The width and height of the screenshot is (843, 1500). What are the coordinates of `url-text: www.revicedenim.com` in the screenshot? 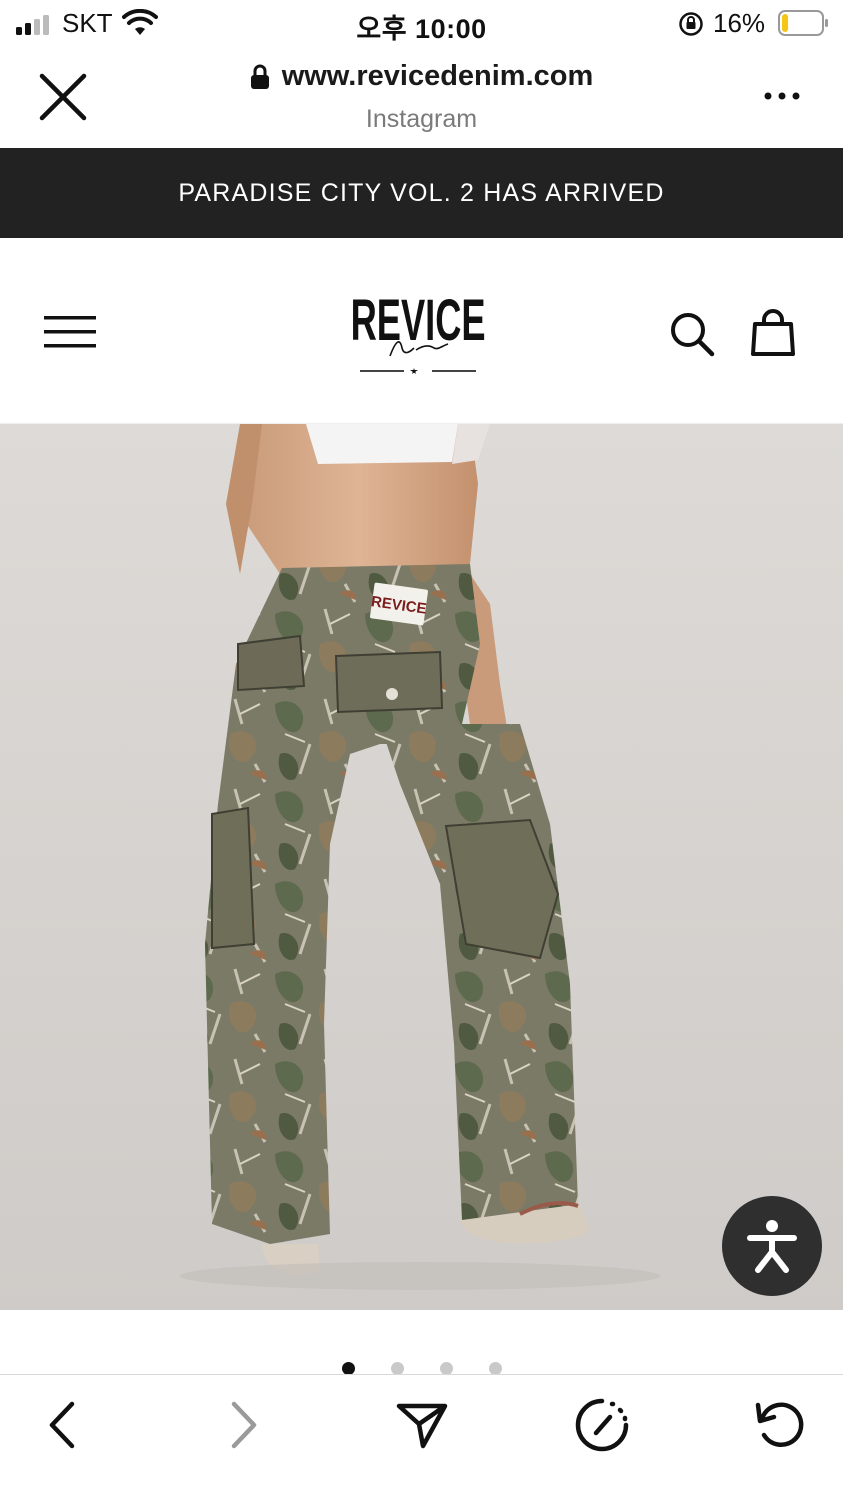 It's located at (437, 76).